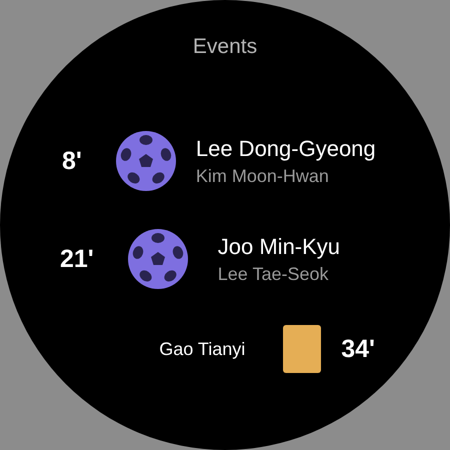 This screenshot has height=450, width=450. What do you see at coordinates (286, 149) in the screenshot?
I see `scorer-name: Lee Dong-Gyeong` at bounding box center [286, 149].